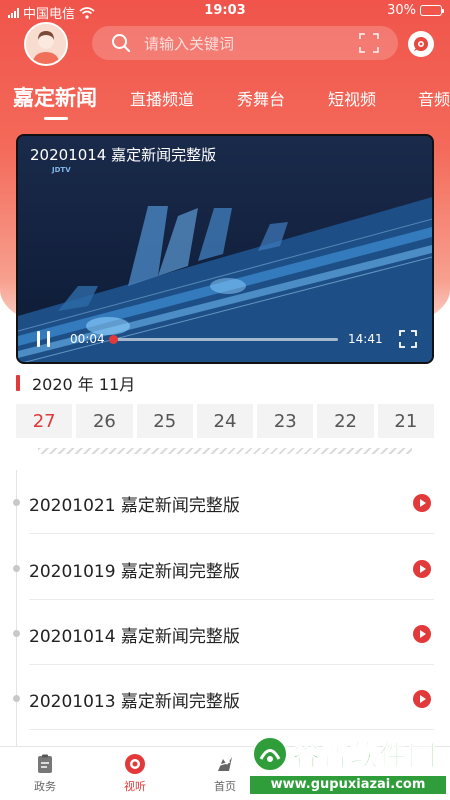  I want to click on news-item: 20201019 嘉定新闻完整版, so click(225, 568).